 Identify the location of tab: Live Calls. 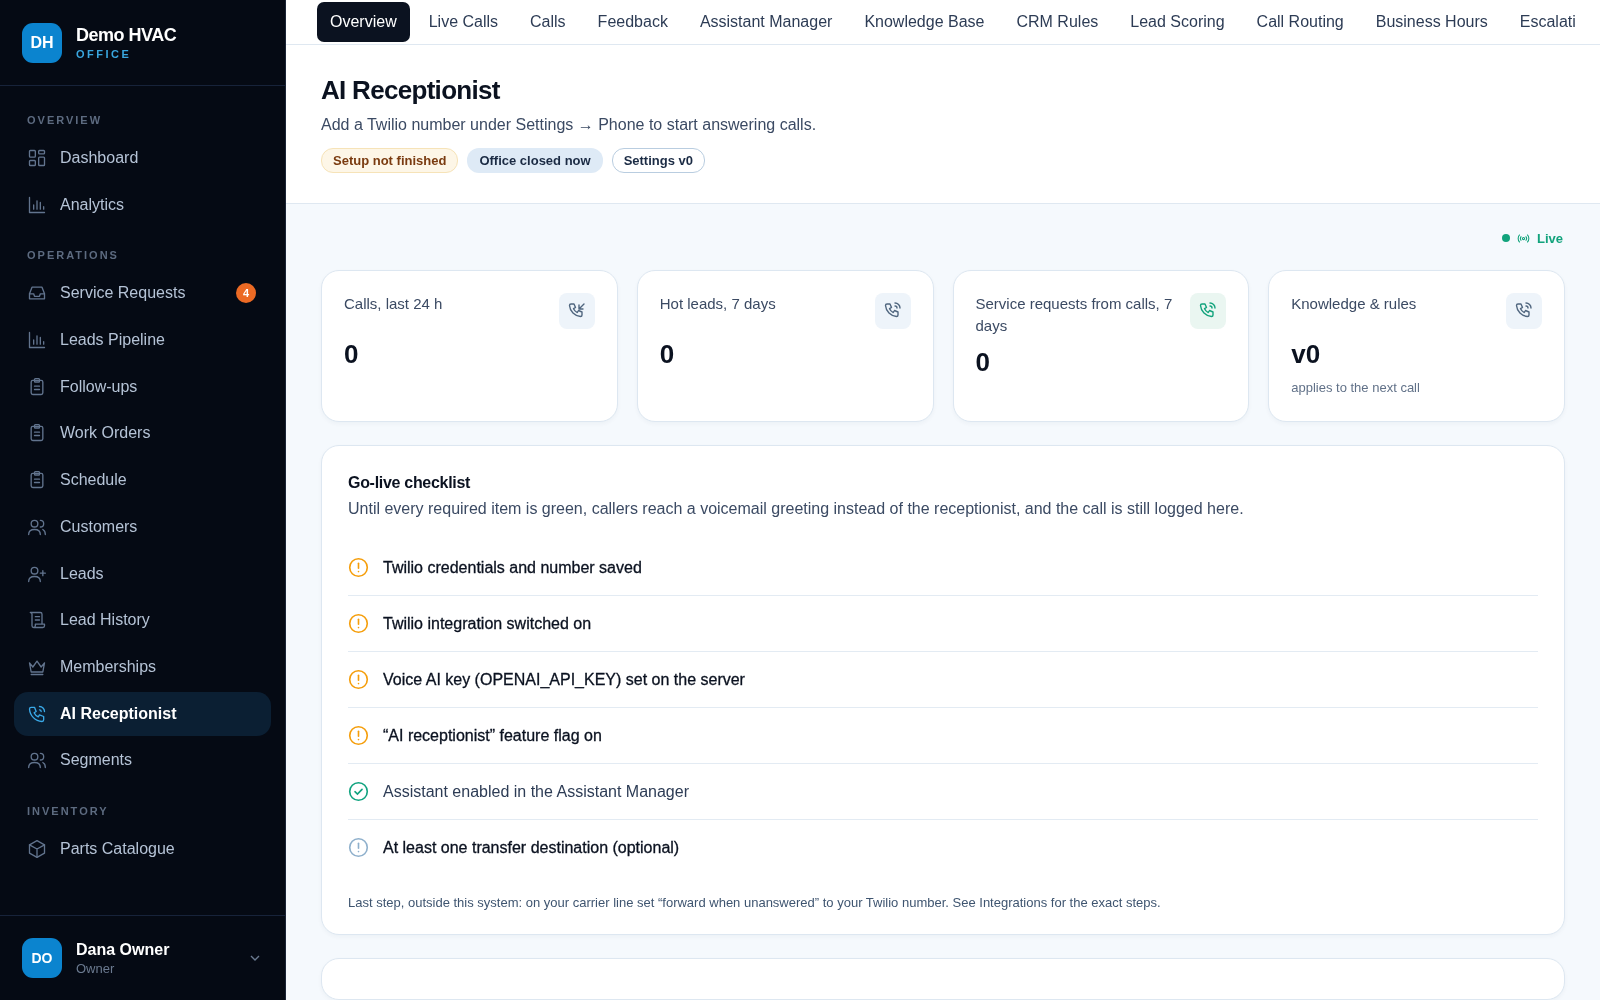
(463, 22).